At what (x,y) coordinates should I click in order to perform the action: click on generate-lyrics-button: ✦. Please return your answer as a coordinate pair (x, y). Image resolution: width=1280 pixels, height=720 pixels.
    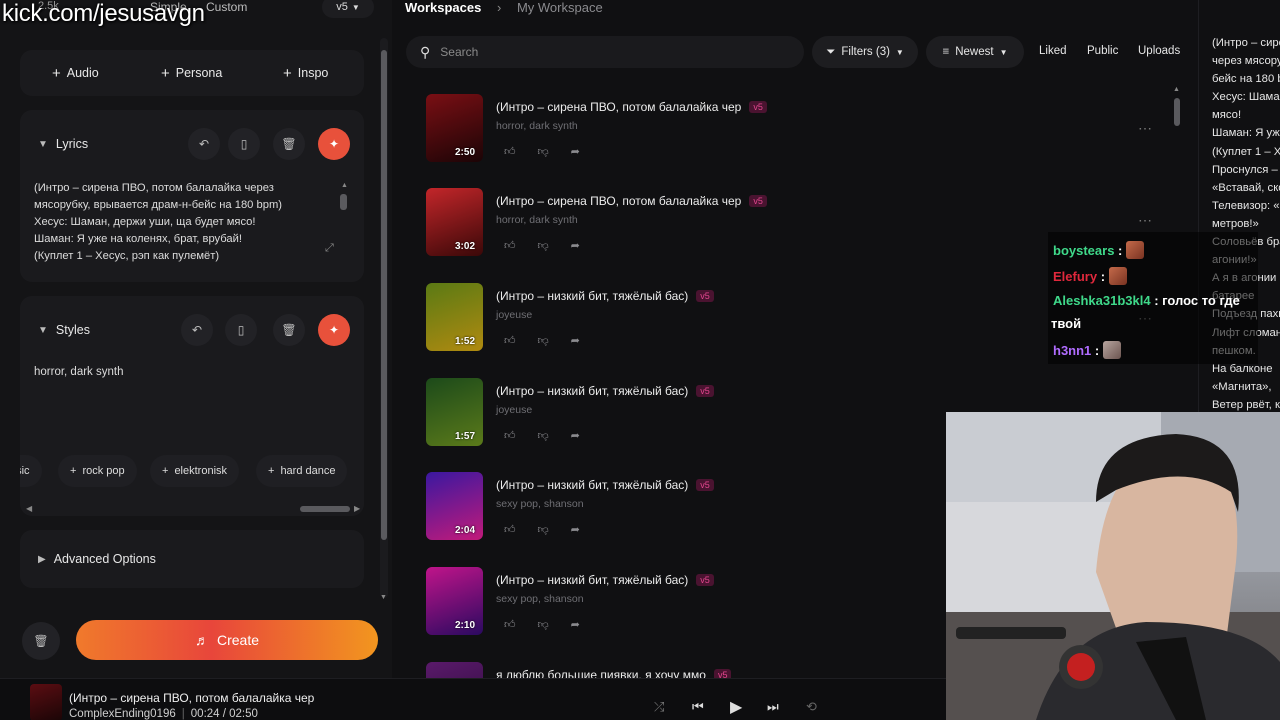
    Looking at the image, I should click on (334, 144).